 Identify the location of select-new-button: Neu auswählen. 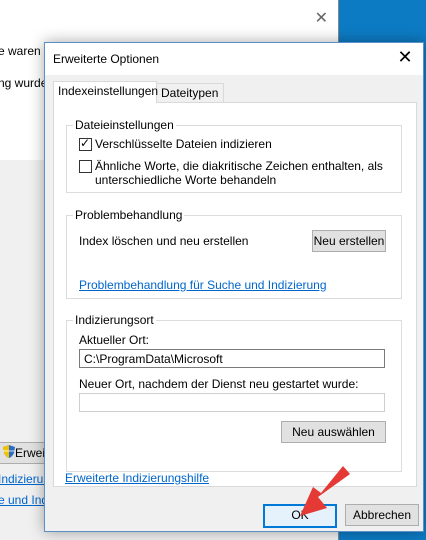
(333, 432).